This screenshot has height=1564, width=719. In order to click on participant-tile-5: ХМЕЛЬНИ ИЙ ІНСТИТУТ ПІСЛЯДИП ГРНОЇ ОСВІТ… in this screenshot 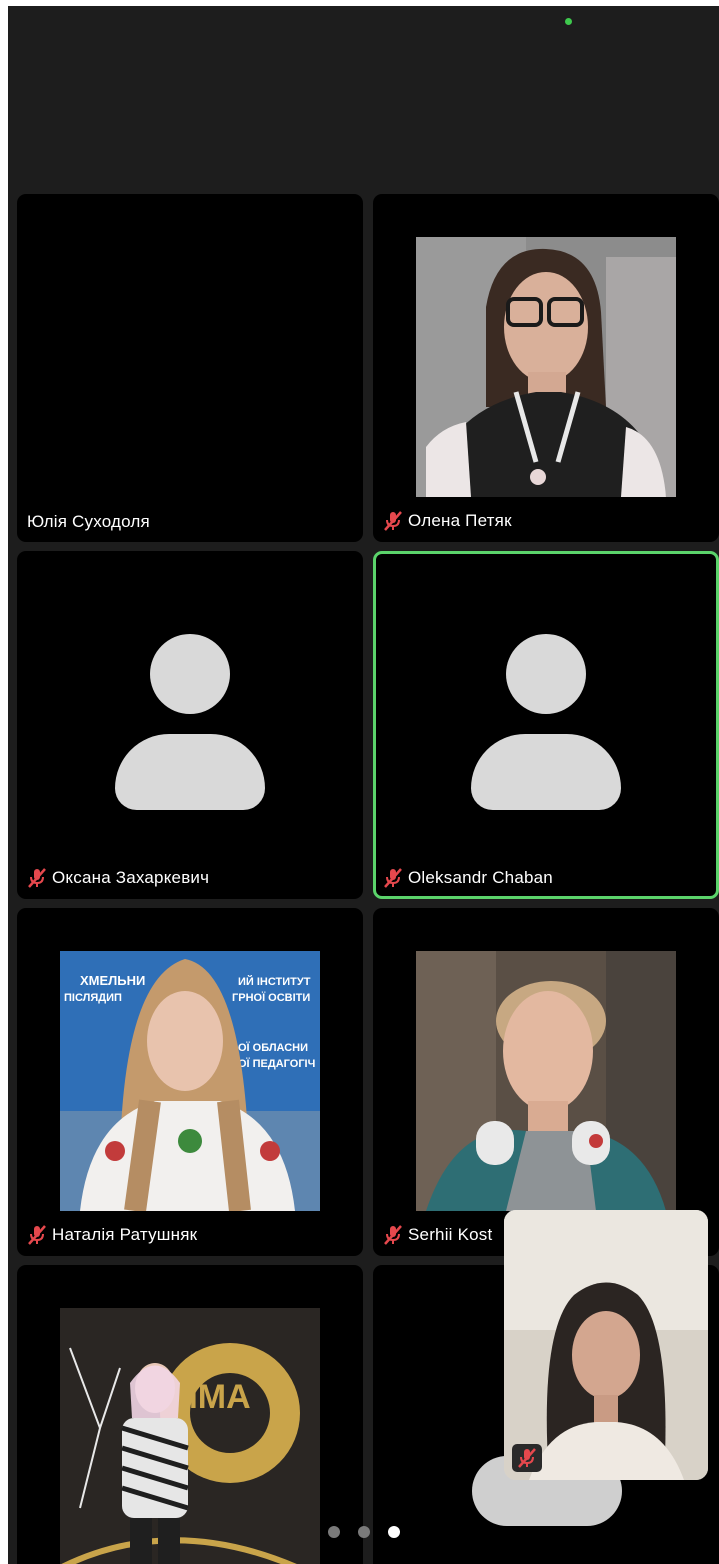, I will do `click(190, 1082)`.